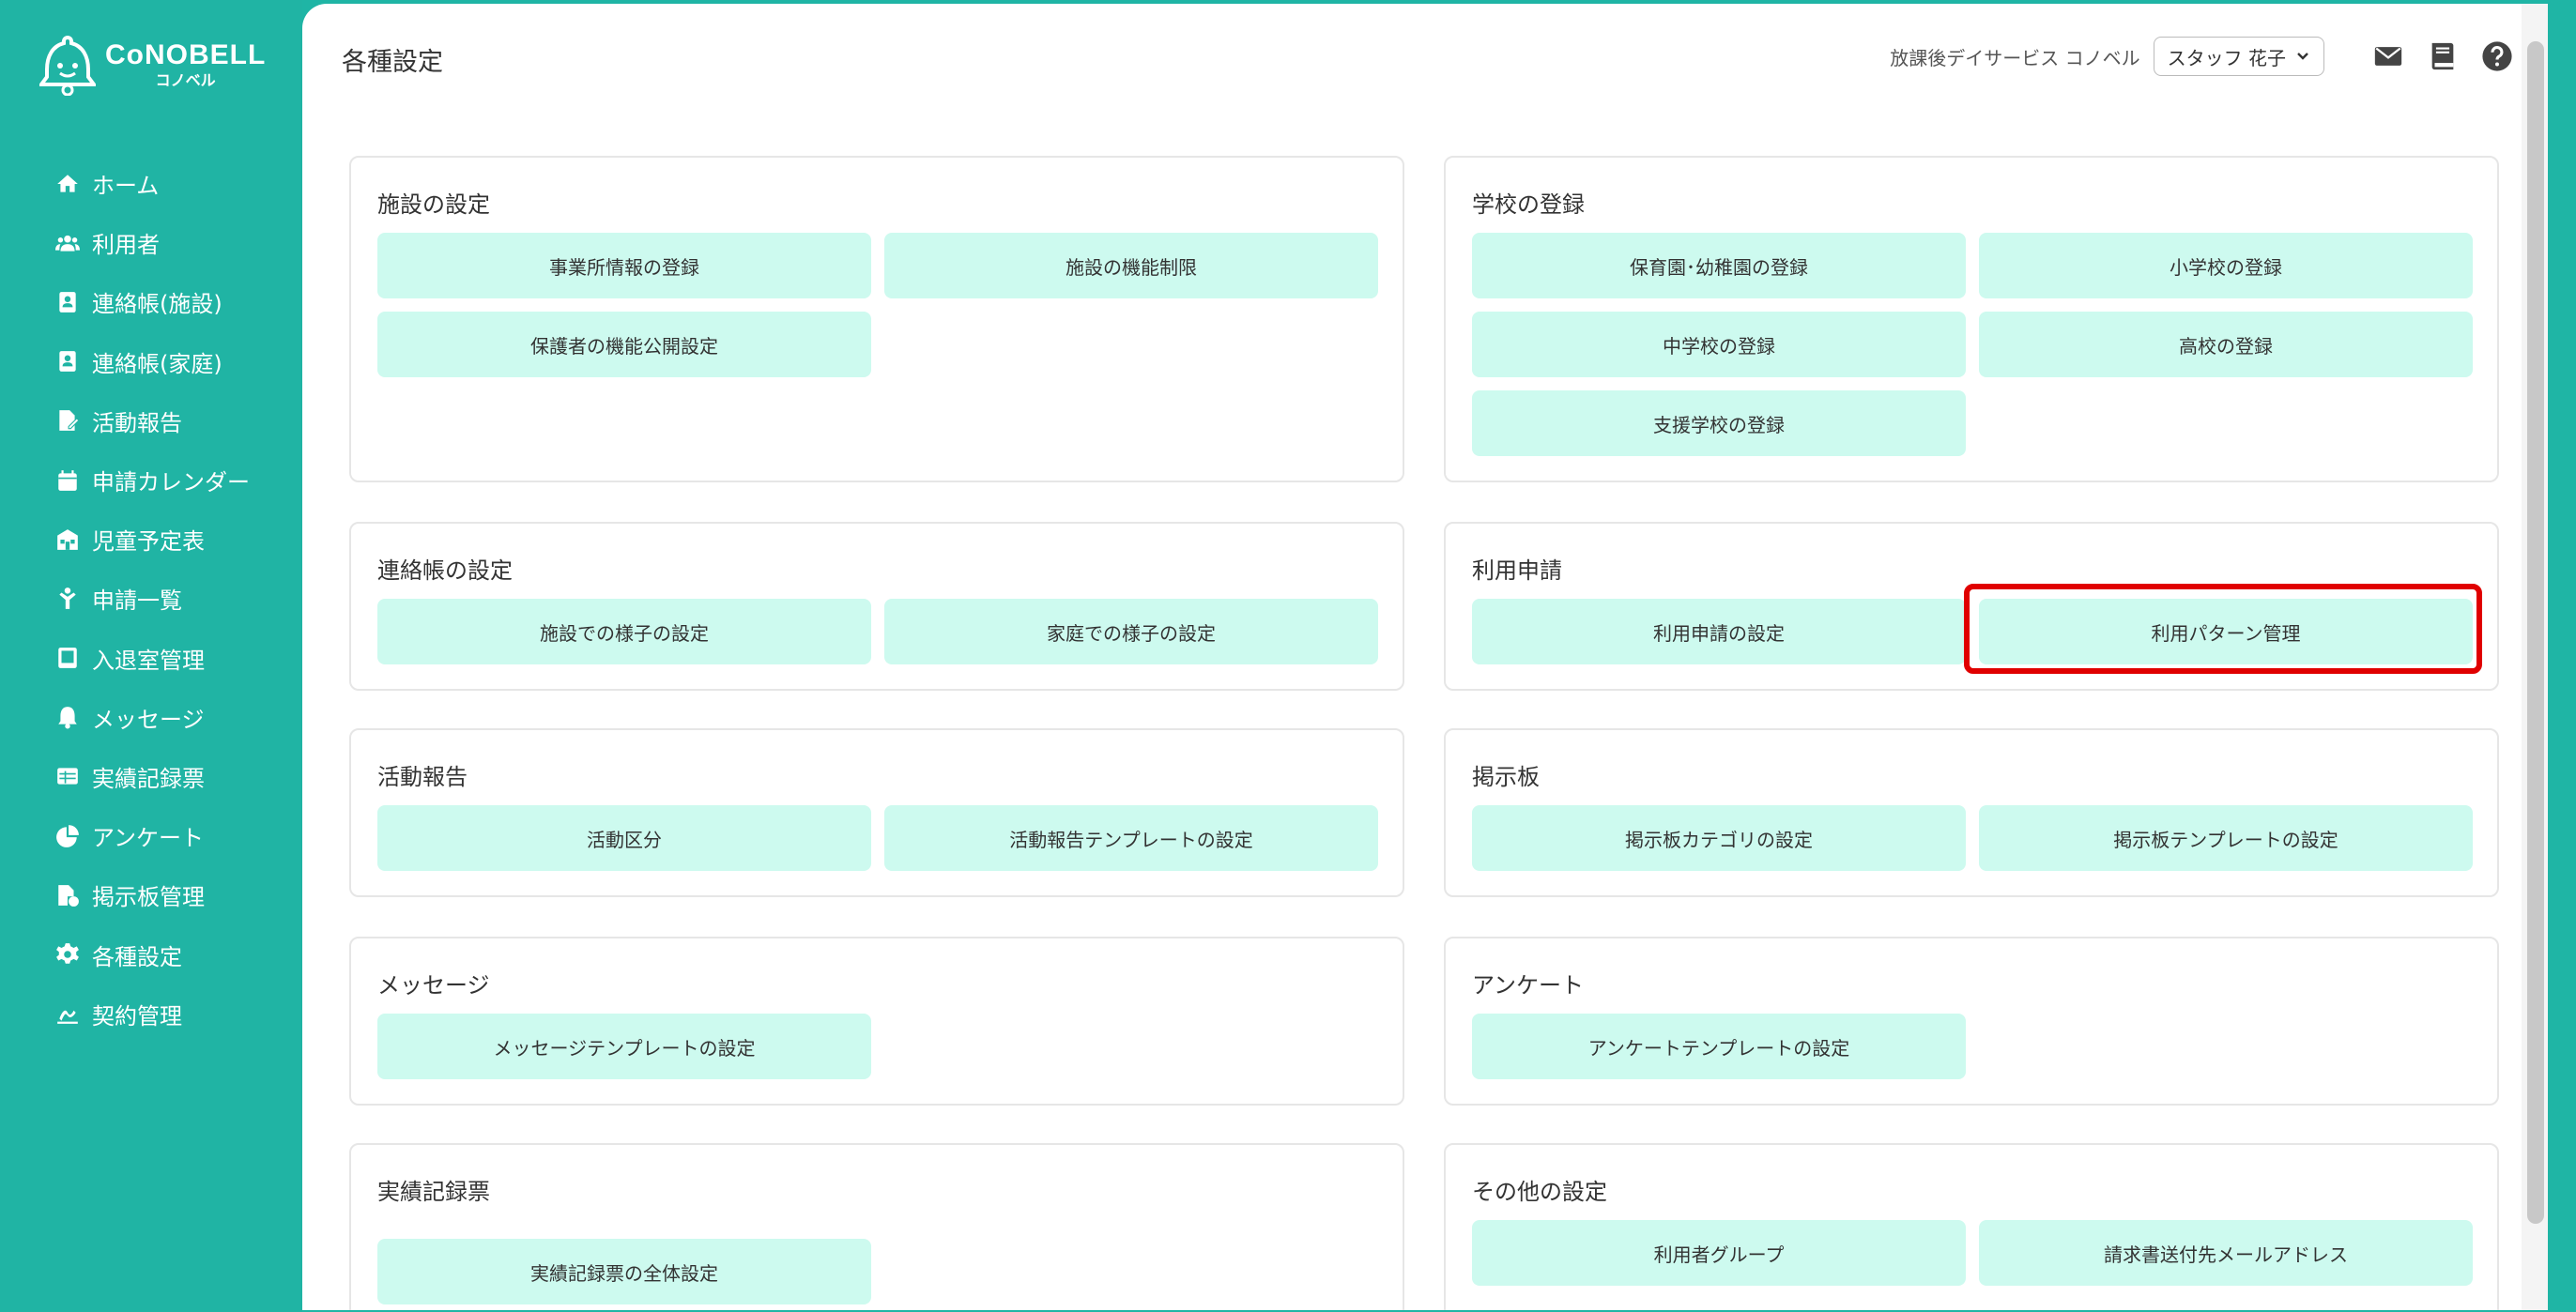 The height and width of the screenshot is (1312, 2576). What do you see at coordinates (148, 838) in the screenshot?
I see `sidebar-item-label: アンケート` at bounding box center [148, 838].